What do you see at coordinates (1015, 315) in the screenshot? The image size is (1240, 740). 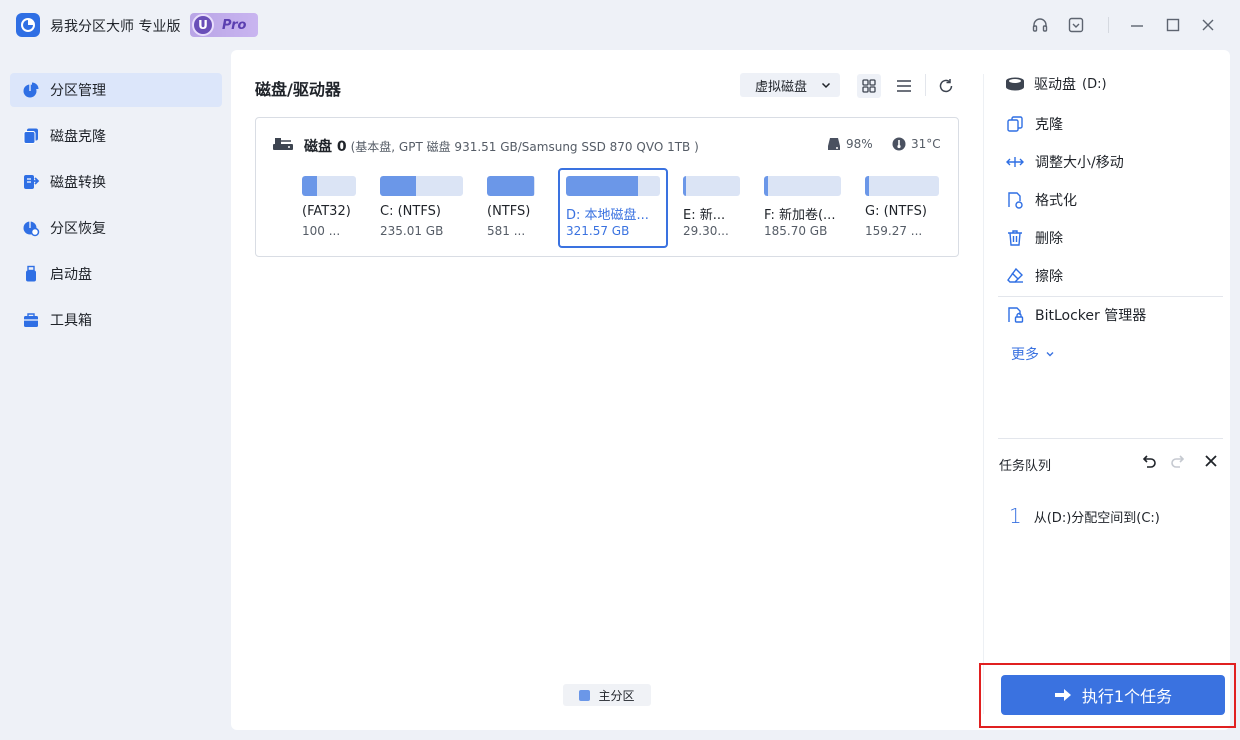 I see `bitlocker-icon` at bounding box center [1015, 315].